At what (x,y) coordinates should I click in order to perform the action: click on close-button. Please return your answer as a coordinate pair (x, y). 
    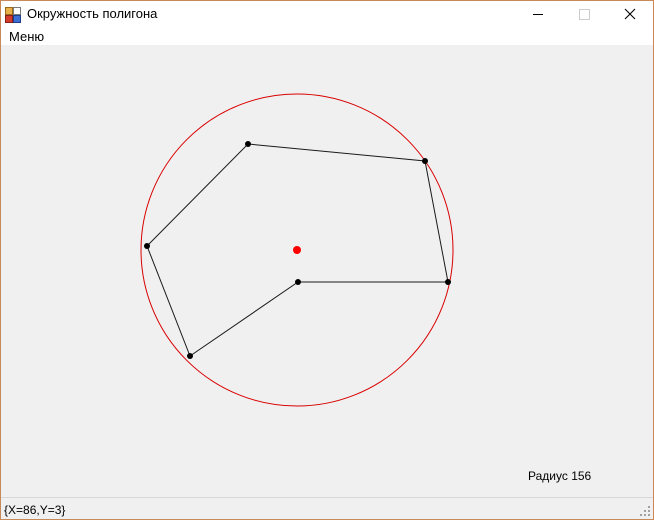
    Looking at the image, I should click on (630, 15).